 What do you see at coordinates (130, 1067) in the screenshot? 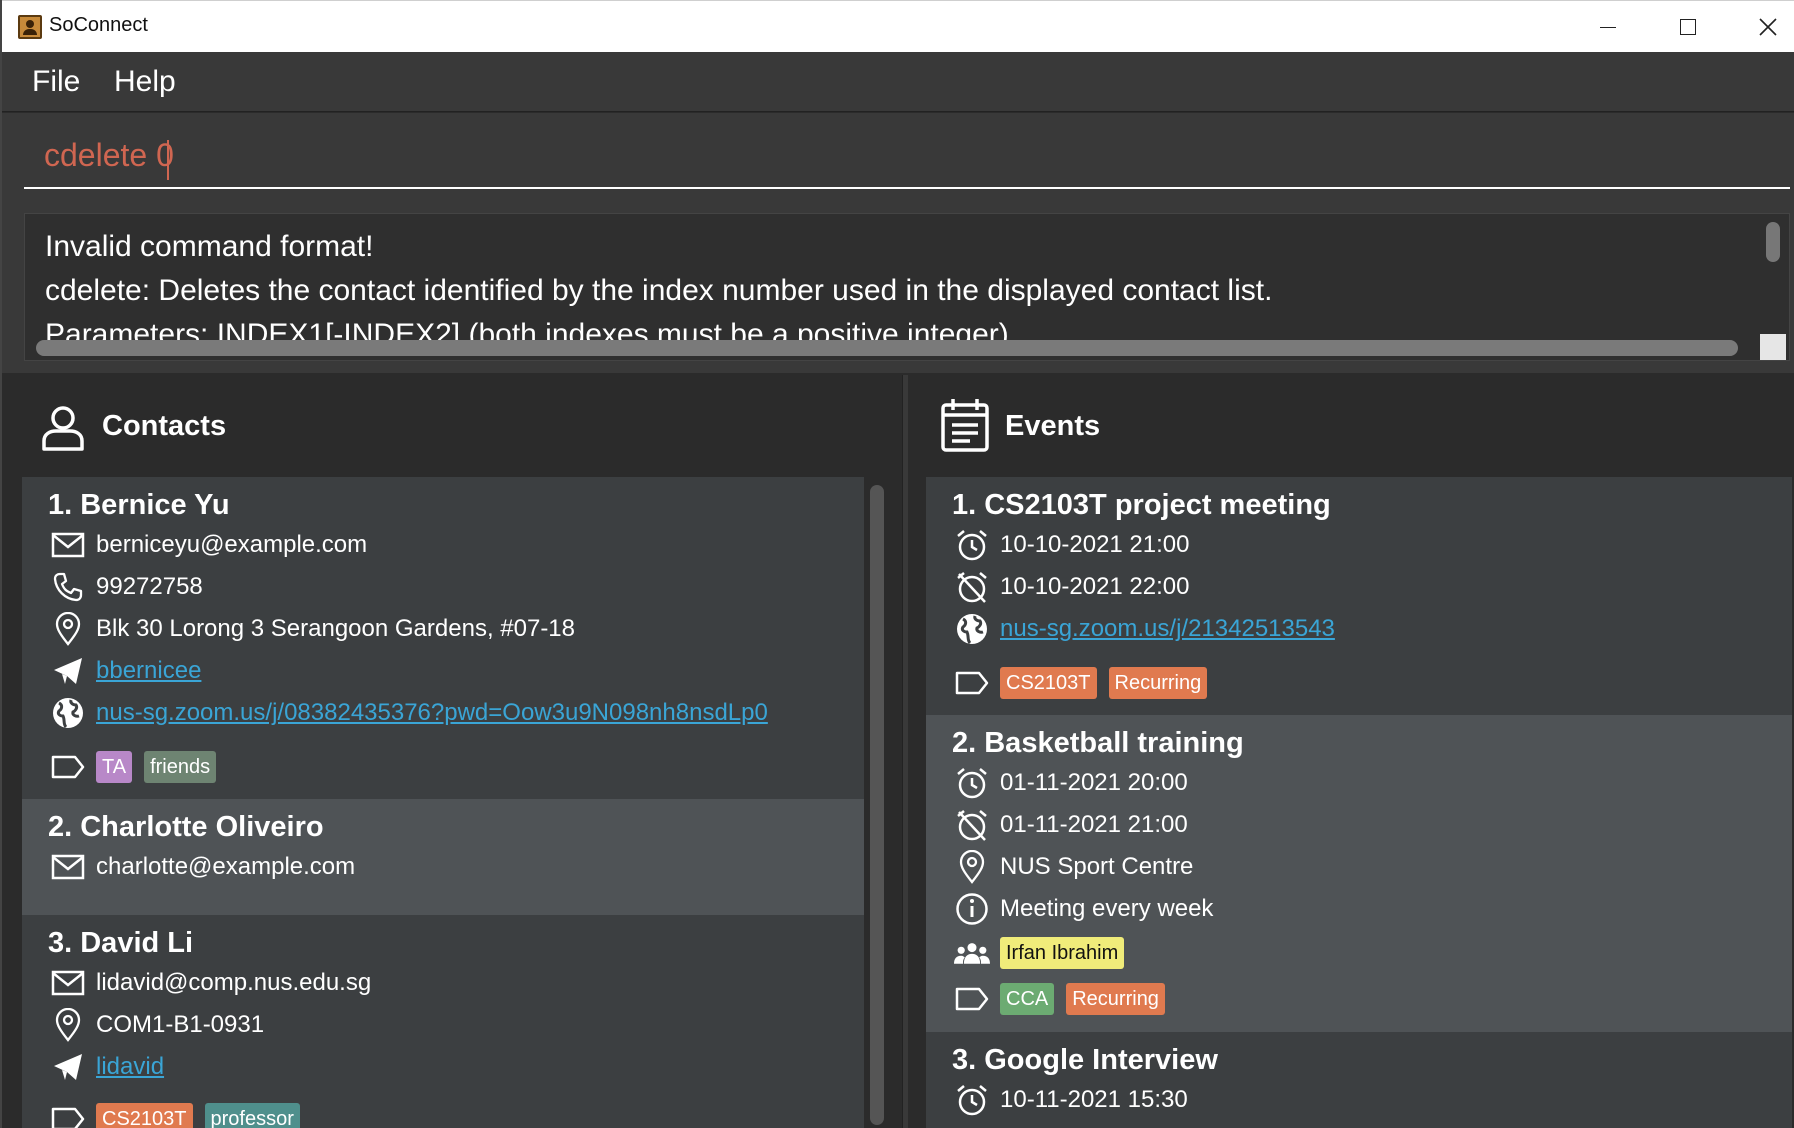
I see `contact-telegram-link: lidavid` at bounding box center [130, 1067].